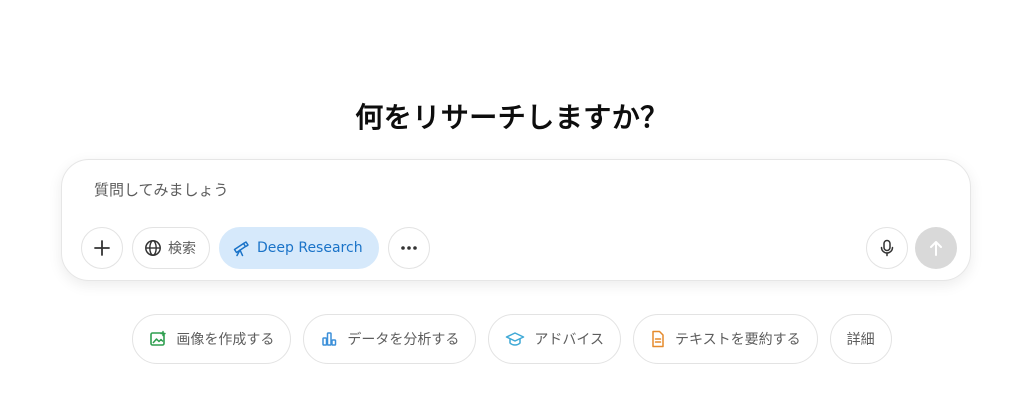 This screenshot has width=1024, height=411. I want to click on globe-icon, so click(153, 248).